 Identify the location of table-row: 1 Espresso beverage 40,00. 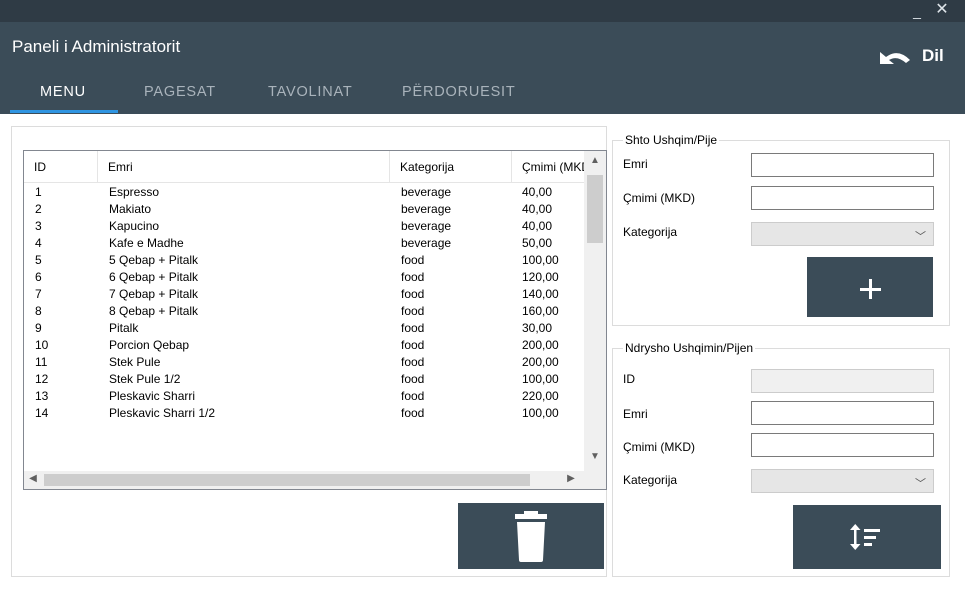
(304, 192).